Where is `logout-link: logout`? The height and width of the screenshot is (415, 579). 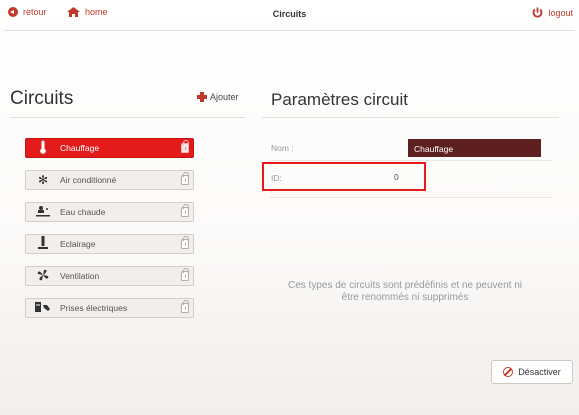
logout-link: logout is located at coordinates (552, 12).